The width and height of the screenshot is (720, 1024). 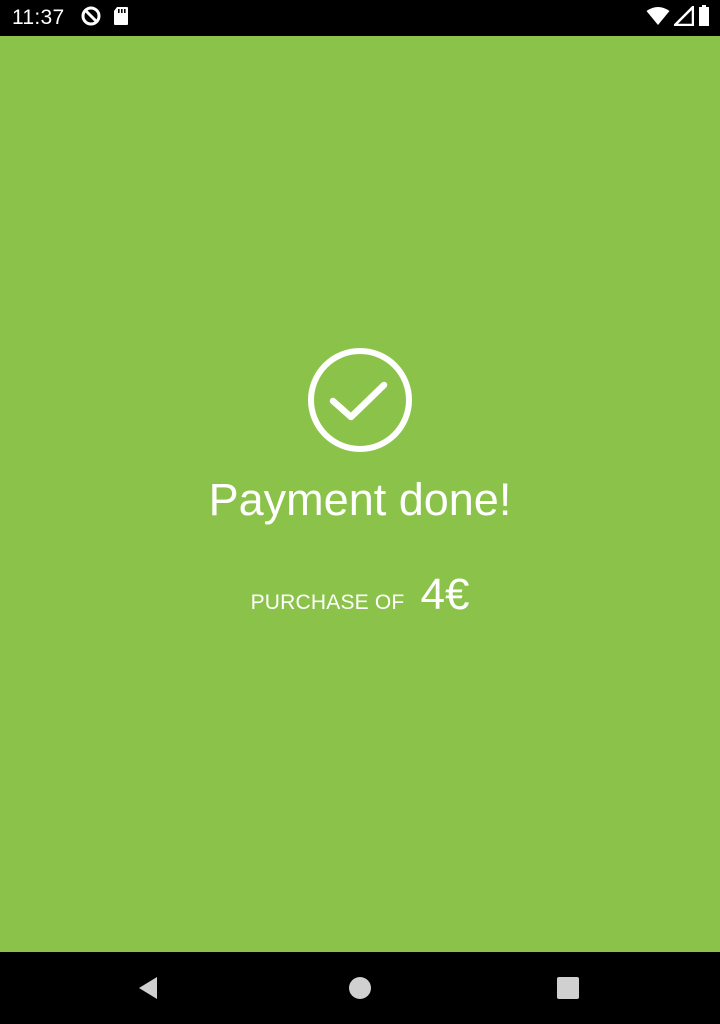 What do you see at coordinates (445, 594) in the screenshot?
I see `purchase-amount: 4€` at bounding box center [445, 594].